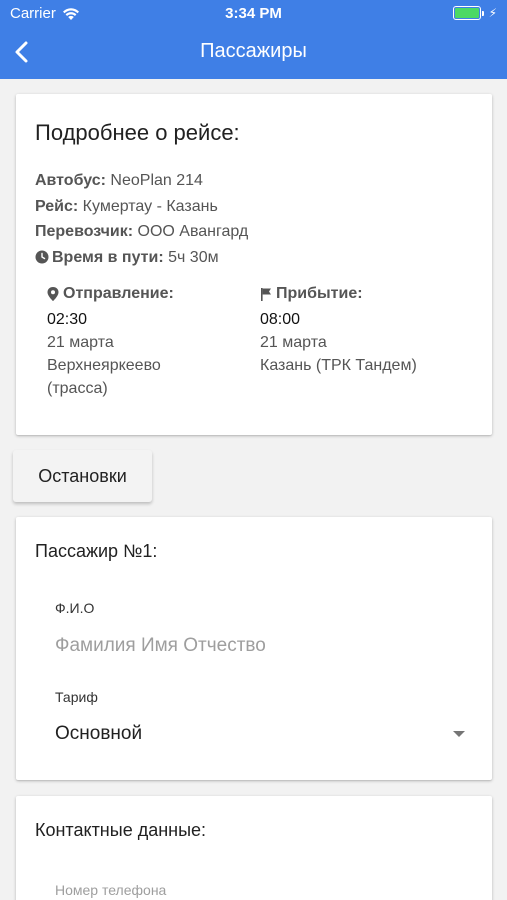  What do you see at coordinates (53, 293) in the screenshot?
I see `map-pin-icon` at bounding box center [53, 293].